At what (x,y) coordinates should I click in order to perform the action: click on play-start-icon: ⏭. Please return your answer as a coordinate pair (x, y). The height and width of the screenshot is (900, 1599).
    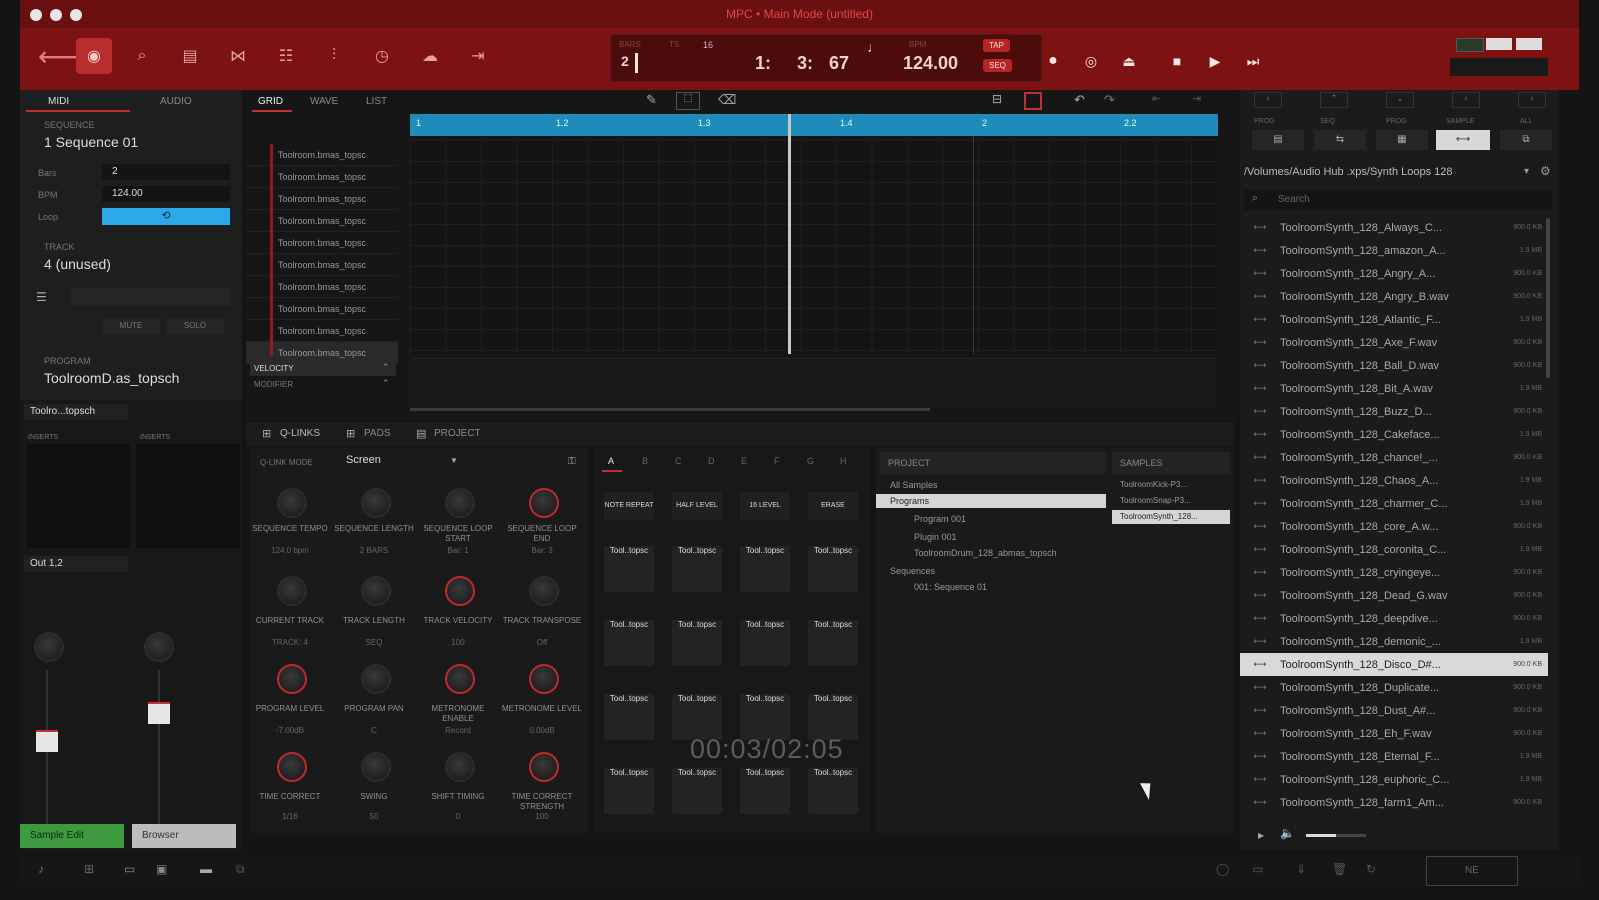
    Looking at the image, I should click on (1253, 61).